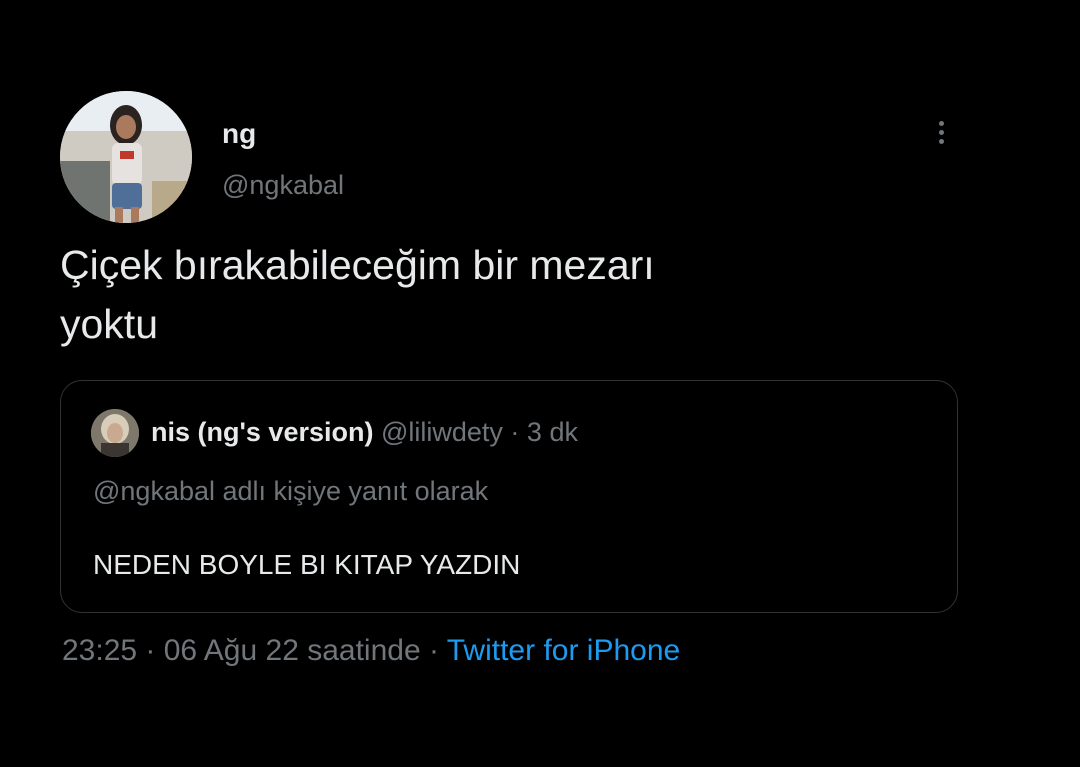  I want to click on quoted-display-name: nis (ng's version), so click(262, 432).